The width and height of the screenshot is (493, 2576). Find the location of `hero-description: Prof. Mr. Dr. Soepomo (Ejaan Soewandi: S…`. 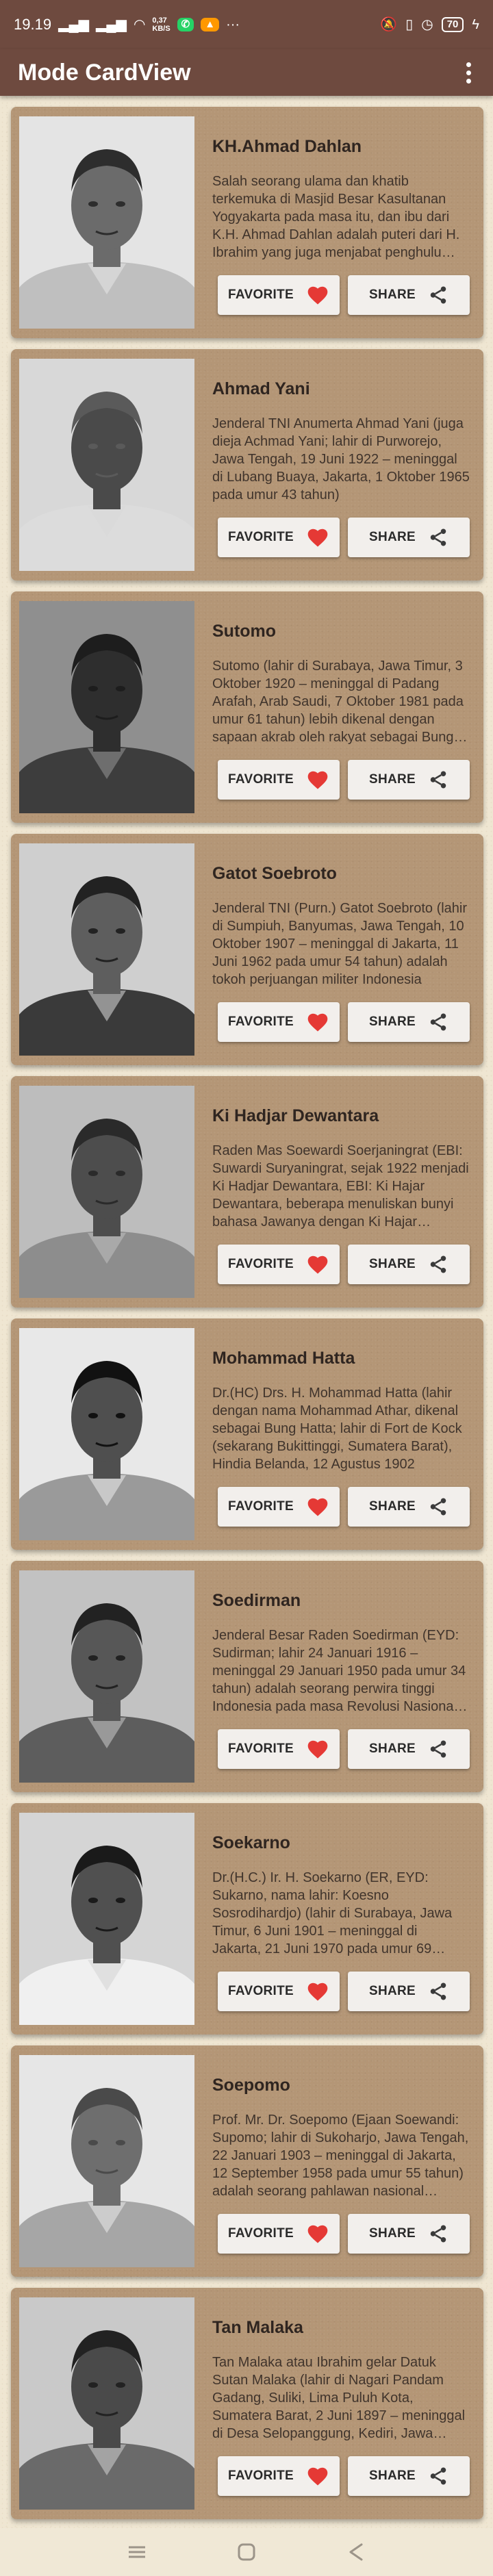

hero-description: Prof. Mr. Dr. Soepomo (Ejaan Soewandi: S… is located at coordinates (340, 2156).